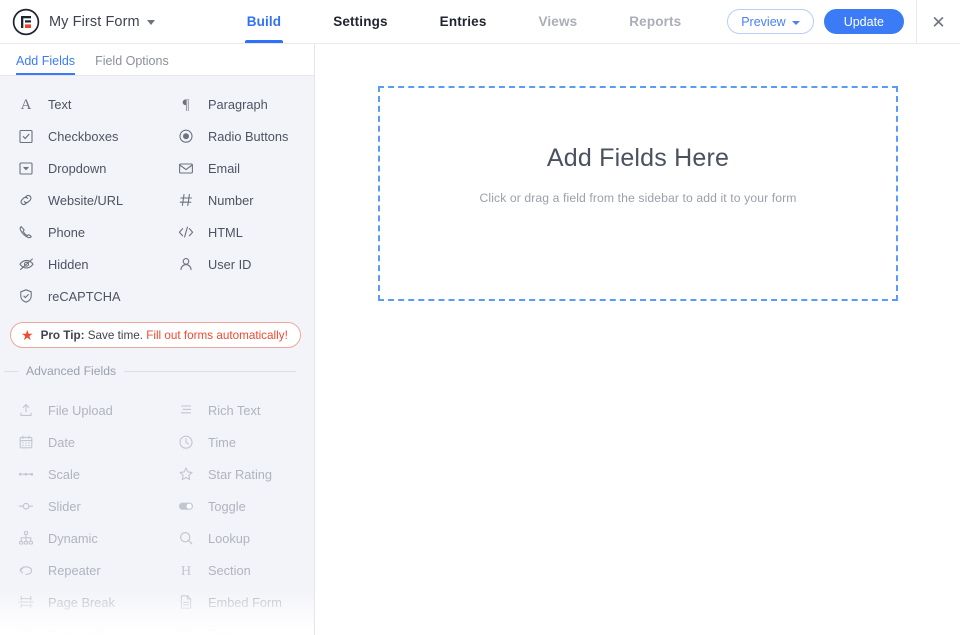  I want to click on field-label: Website/URL, so click(86, 200).